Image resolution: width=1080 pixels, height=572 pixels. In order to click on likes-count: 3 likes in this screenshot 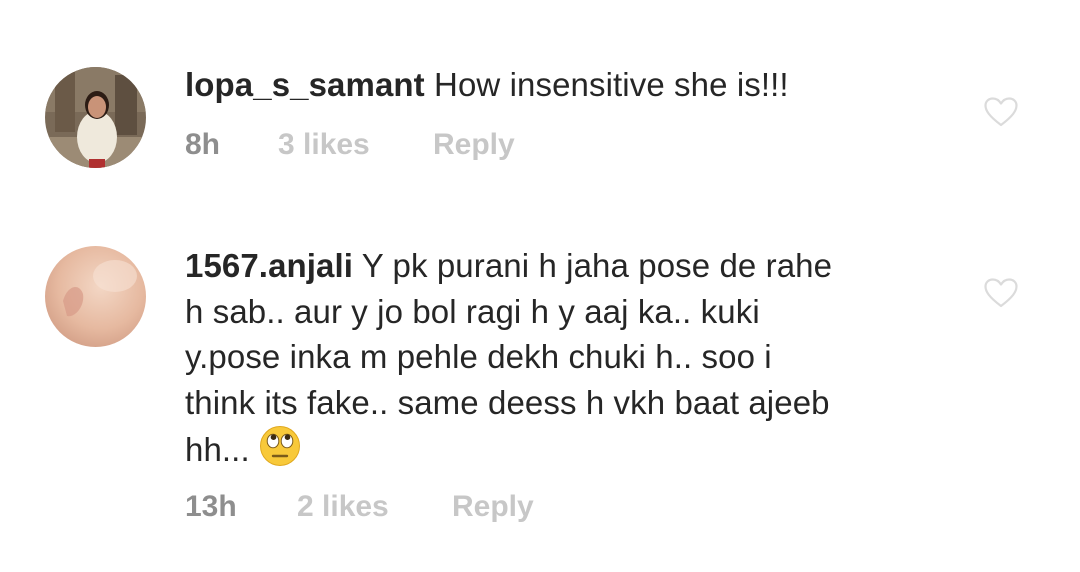, I will do `click(355, 145)`.